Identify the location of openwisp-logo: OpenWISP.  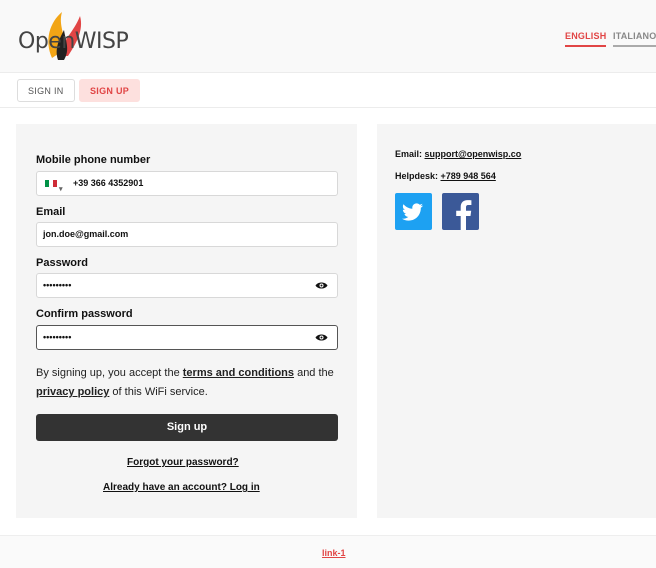
(71, 36).